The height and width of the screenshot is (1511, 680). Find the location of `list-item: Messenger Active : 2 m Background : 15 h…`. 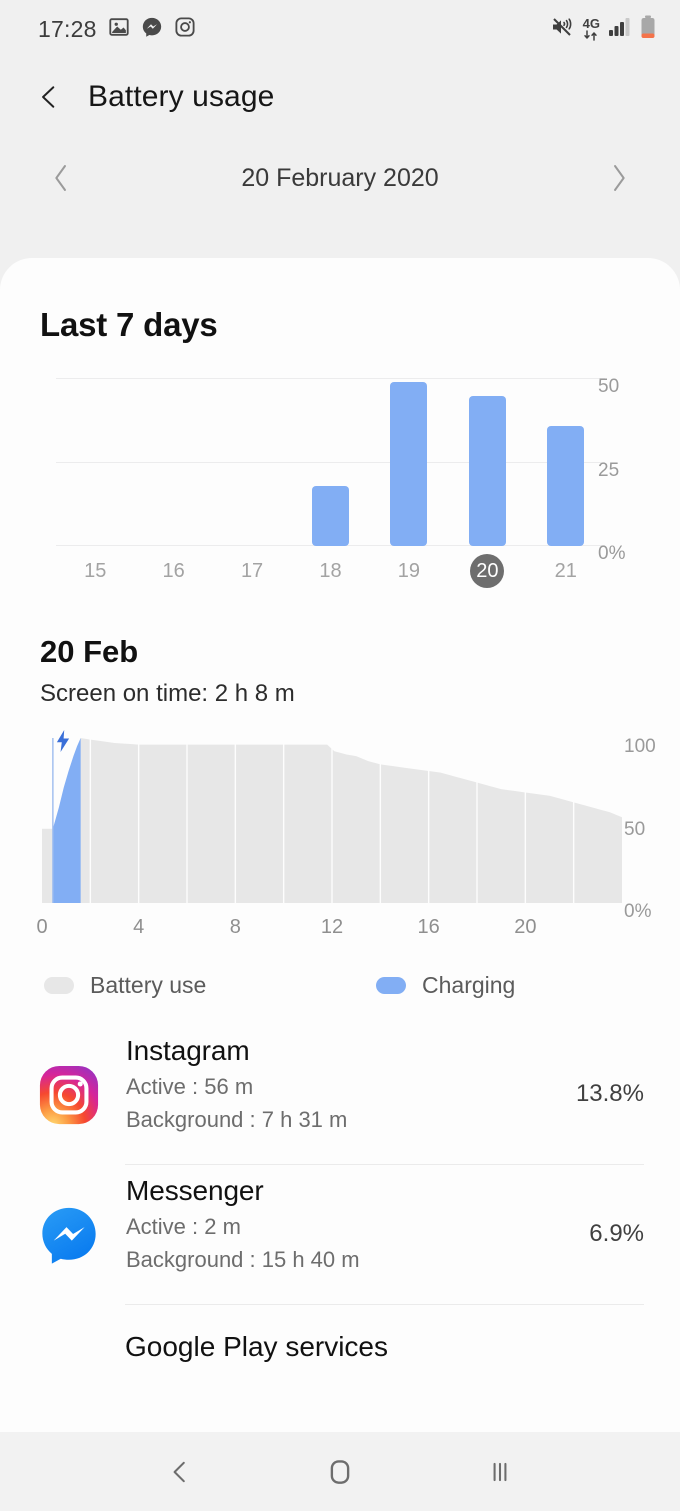

list-item: Messenger Active : 2 m Background : 15 h… is located at coordinates (340, 1235).